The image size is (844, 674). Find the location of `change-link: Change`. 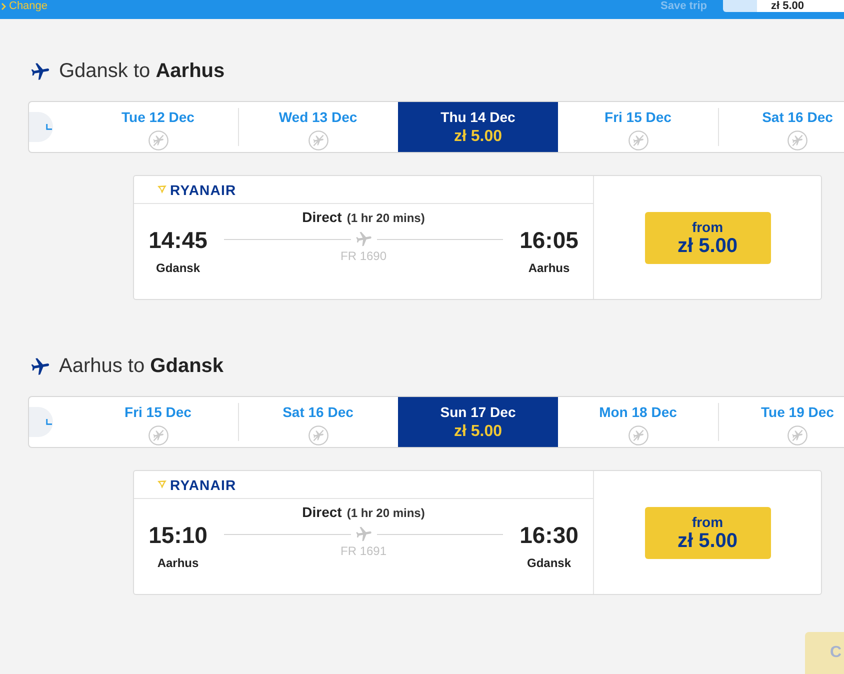

change-link: Change is located at coordinates (24, 6).